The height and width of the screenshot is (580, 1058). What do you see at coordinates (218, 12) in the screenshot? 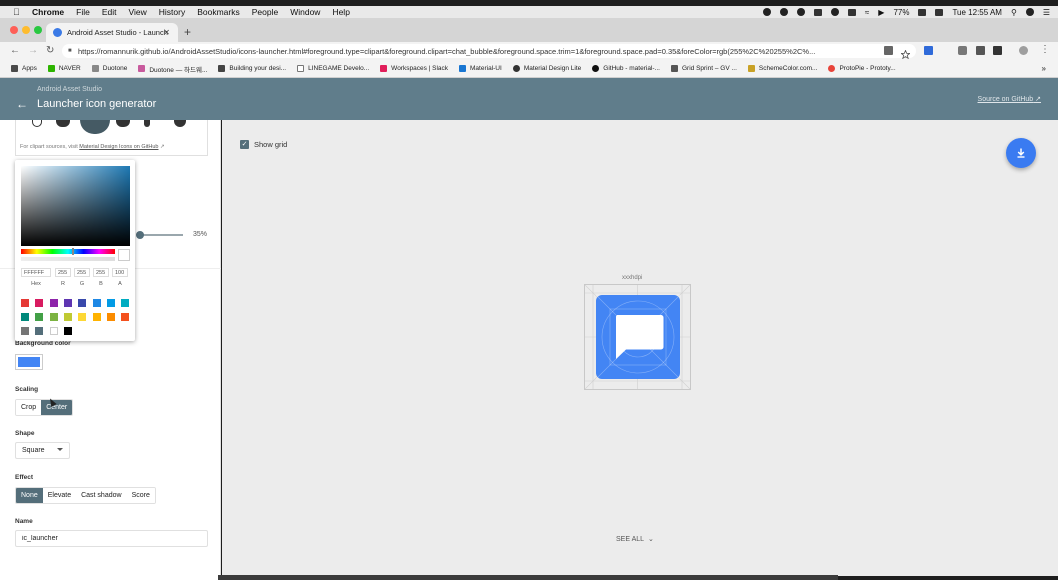
I see `menu-bookmarks: Bookmarks` at bounding box center [218, 12].